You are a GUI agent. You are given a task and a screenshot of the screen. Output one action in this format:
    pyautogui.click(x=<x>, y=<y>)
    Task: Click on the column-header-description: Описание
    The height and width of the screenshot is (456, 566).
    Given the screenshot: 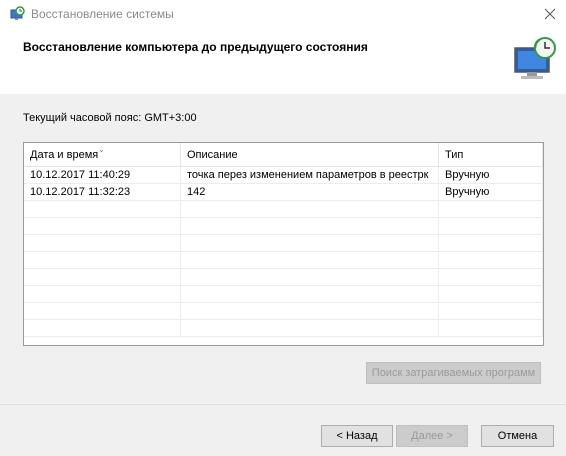 What is the action you would take?
    pyautogui.click(x=310, y=155)
    